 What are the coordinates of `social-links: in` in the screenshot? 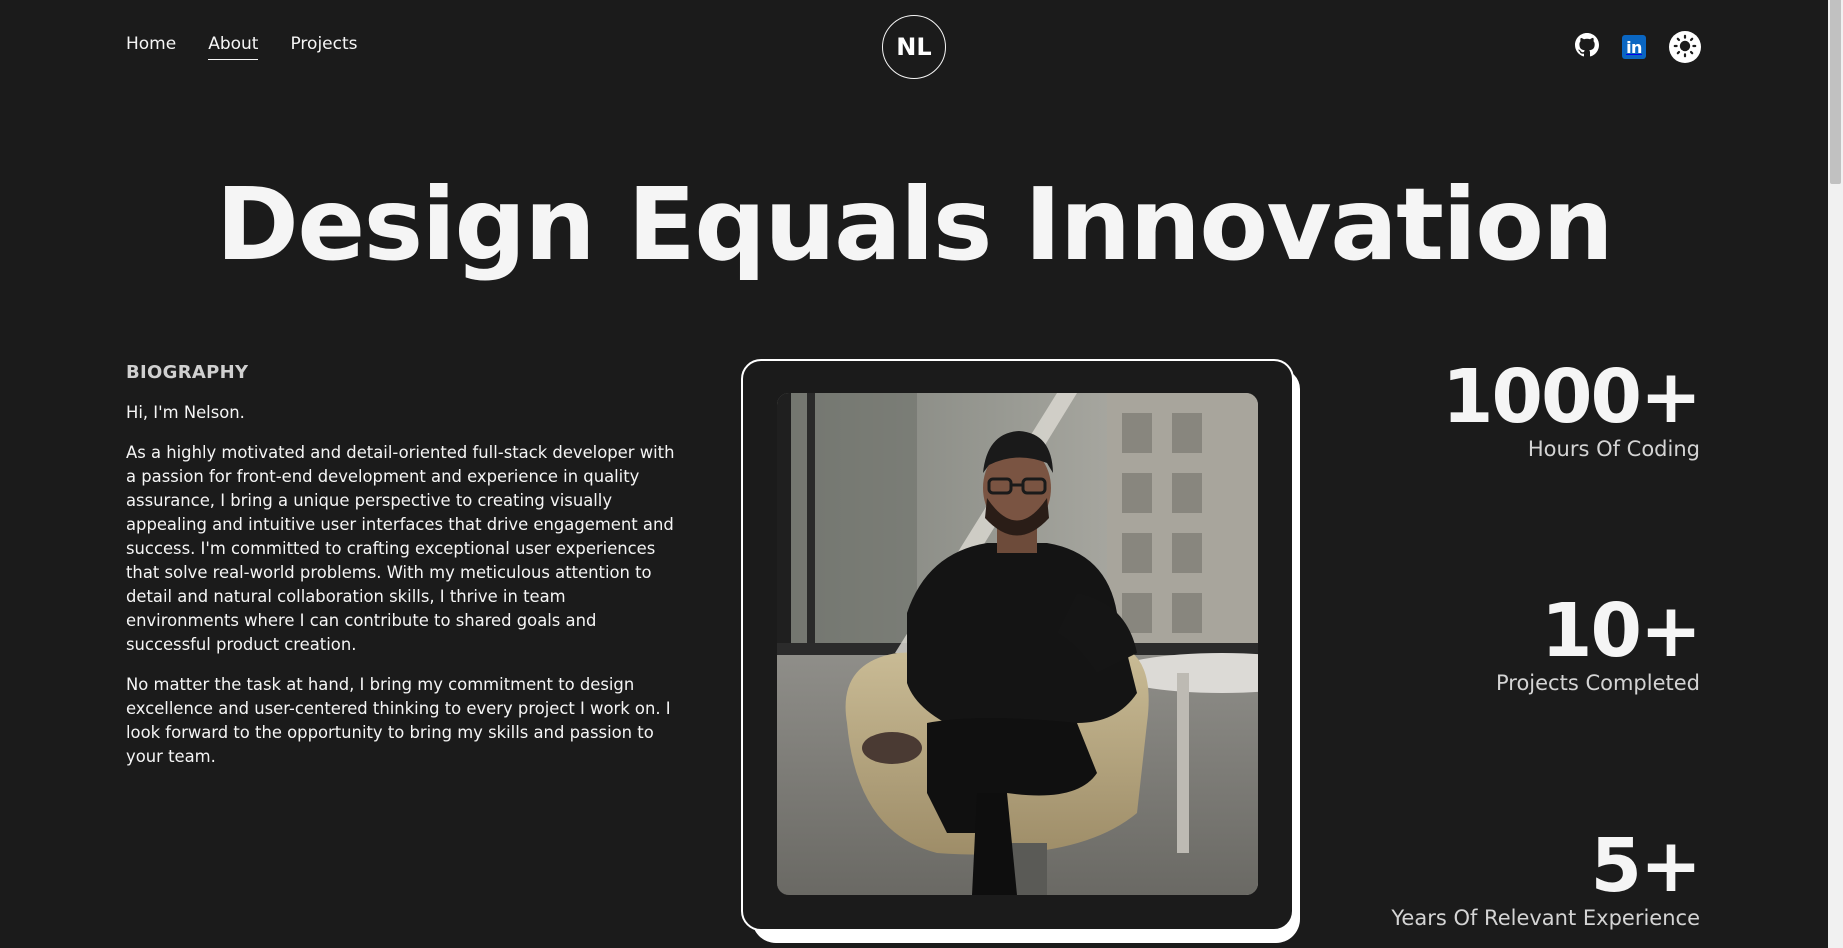 It's located at (1636, 47).